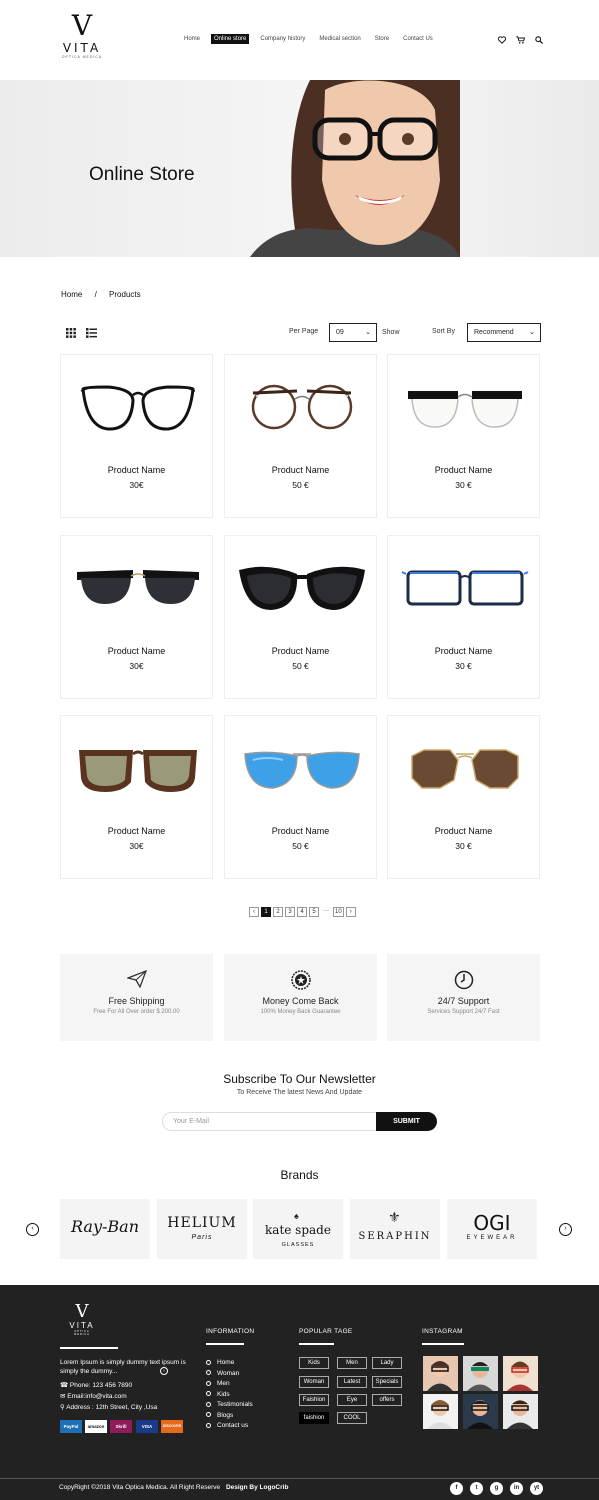 The height and width of the screenshot is (1500, 599). Describe the element at coordinates (314, 1400) in the screenshot. I see `tag-item: Faishion` at that location.